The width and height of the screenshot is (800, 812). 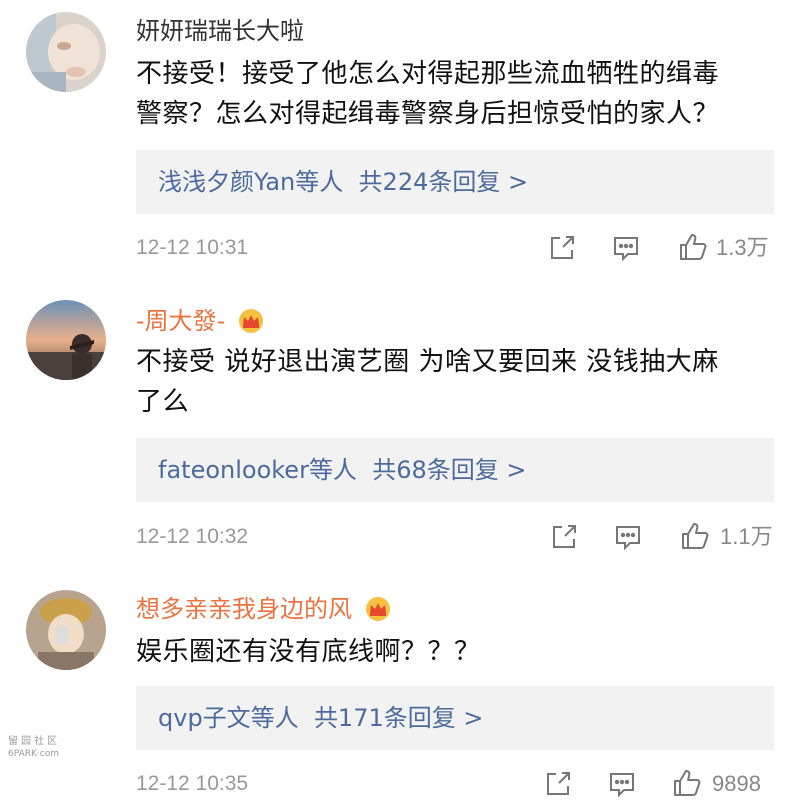 What do you see at coordinates (244, 609) in the screenshot?
I see `username-text: 想多亲亲我身边的风` at bounding box center [244, 609].